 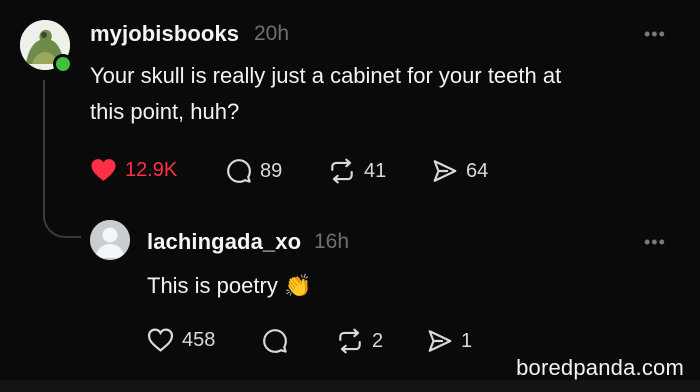 I want to click on reply-share-button: 1, so click(x=449, y=341).